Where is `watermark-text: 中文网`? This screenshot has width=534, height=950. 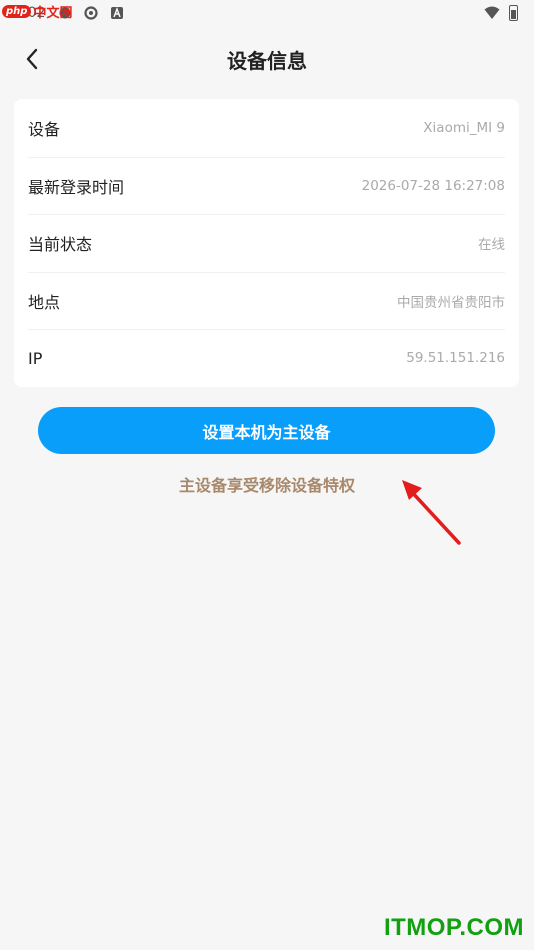
watermark-text: 中文网 is located at coordinates (53, 13).